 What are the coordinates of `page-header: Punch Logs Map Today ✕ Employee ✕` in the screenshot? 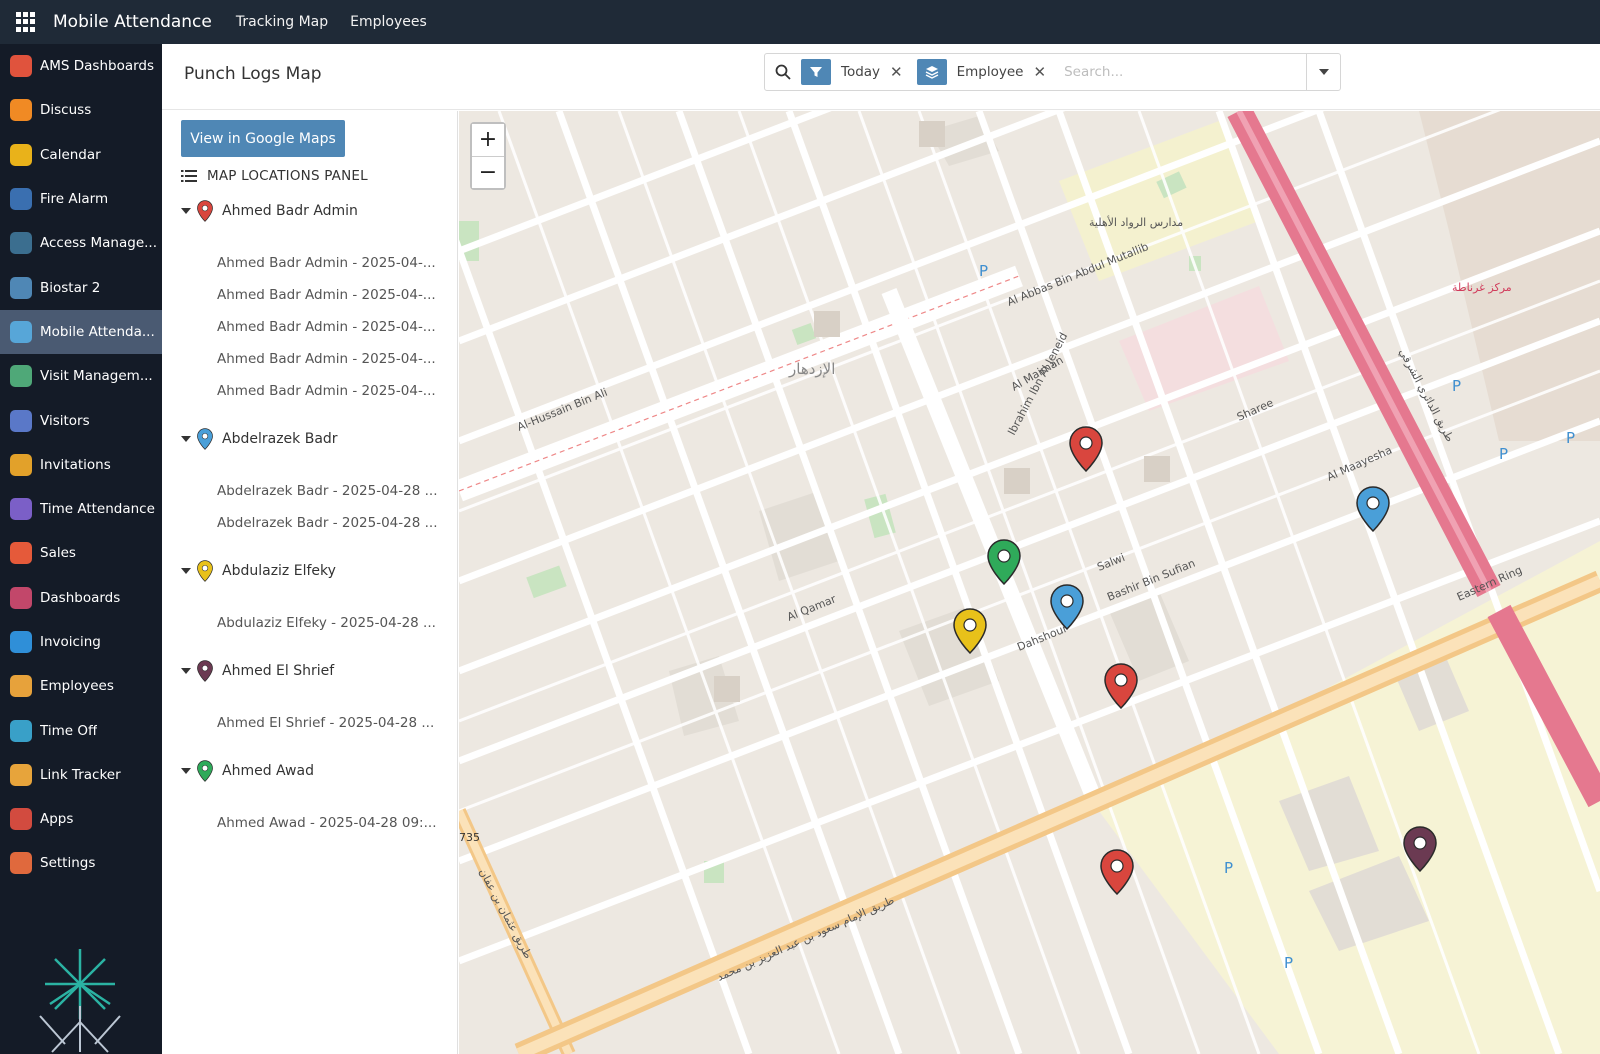 It's located at (881, 77).